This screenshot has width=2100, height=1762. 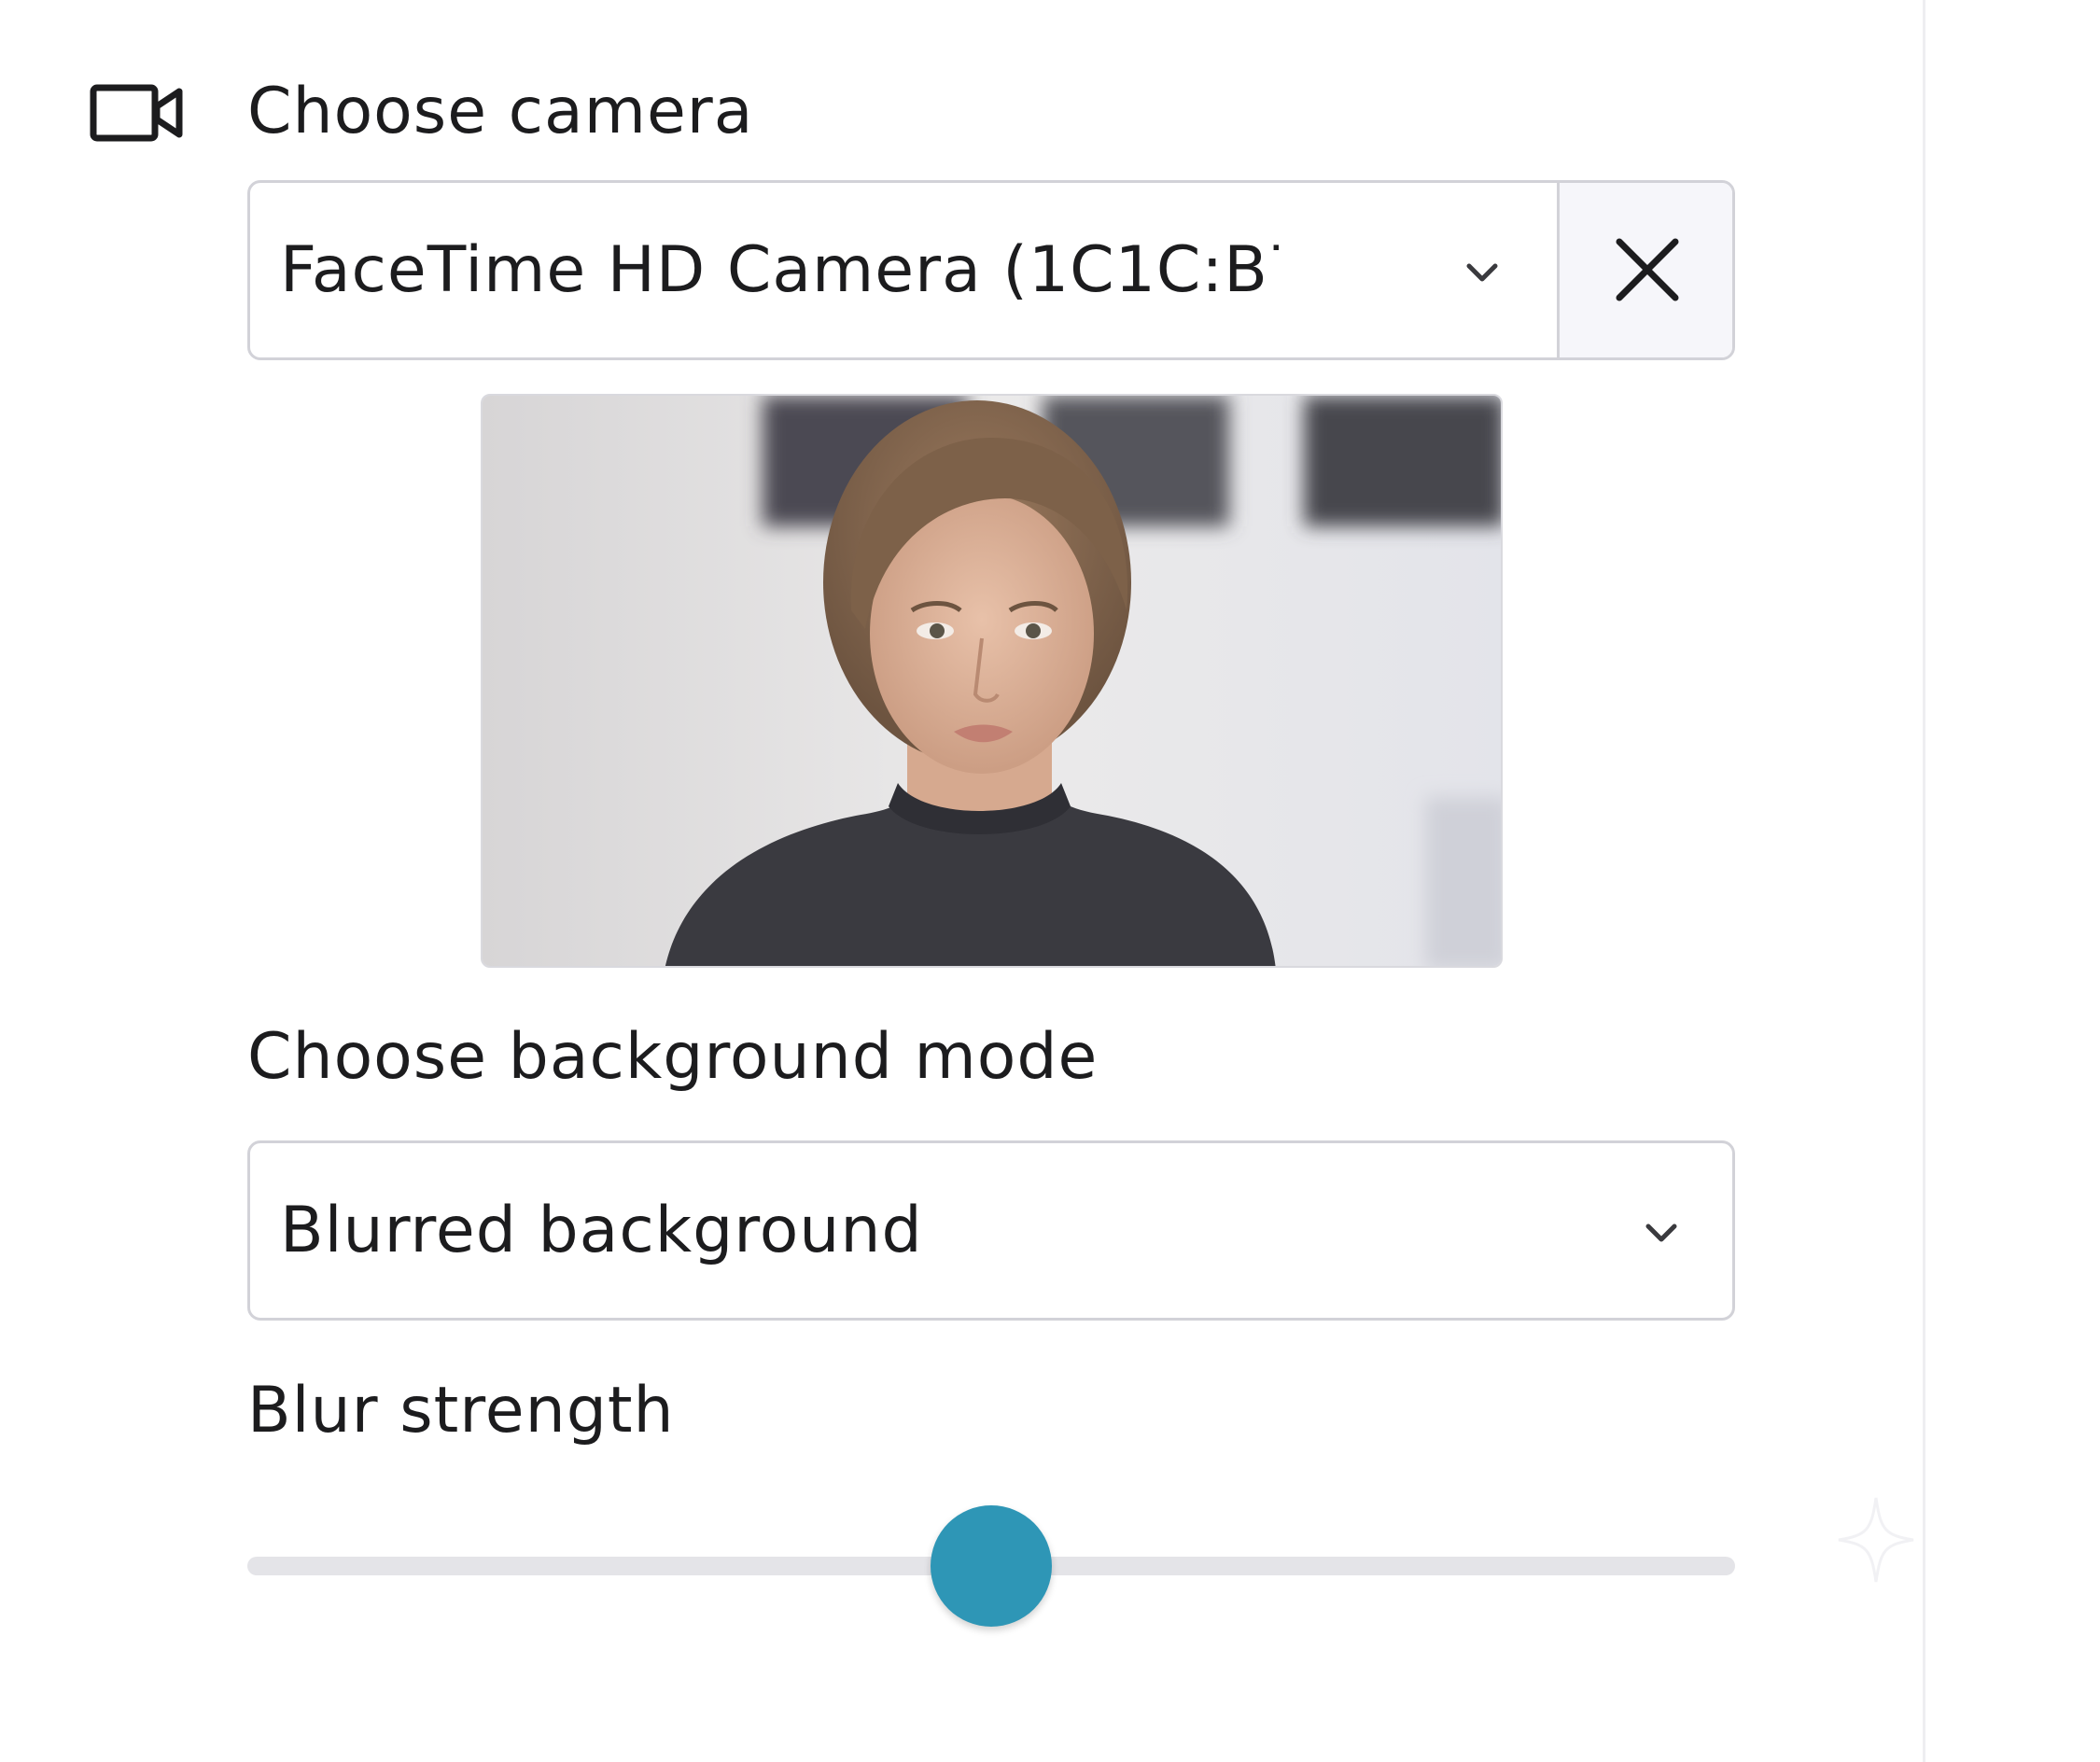 I want to click on background-mode-value: Blurred background, so click(x=601, y=1230).